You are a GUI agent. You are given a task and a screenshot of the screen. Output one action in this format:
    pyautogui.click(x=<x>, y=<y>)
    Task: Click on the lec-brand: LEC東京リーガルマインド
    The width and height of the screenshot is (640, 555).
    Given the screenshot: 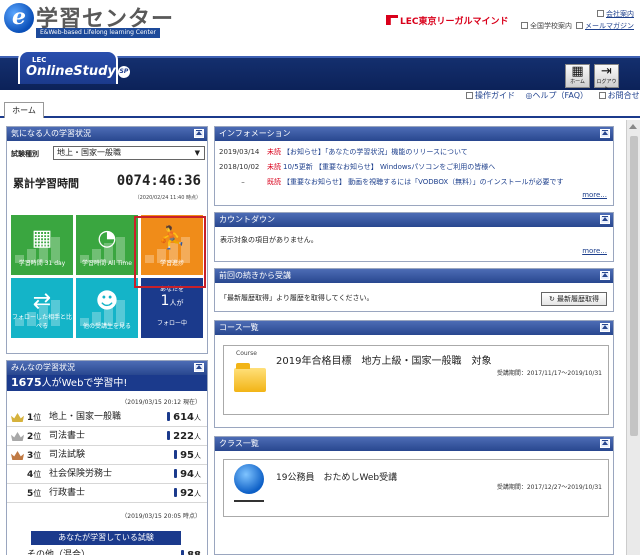 What is the action you would take?
    pyautogui.click(x=447, y=20)
    